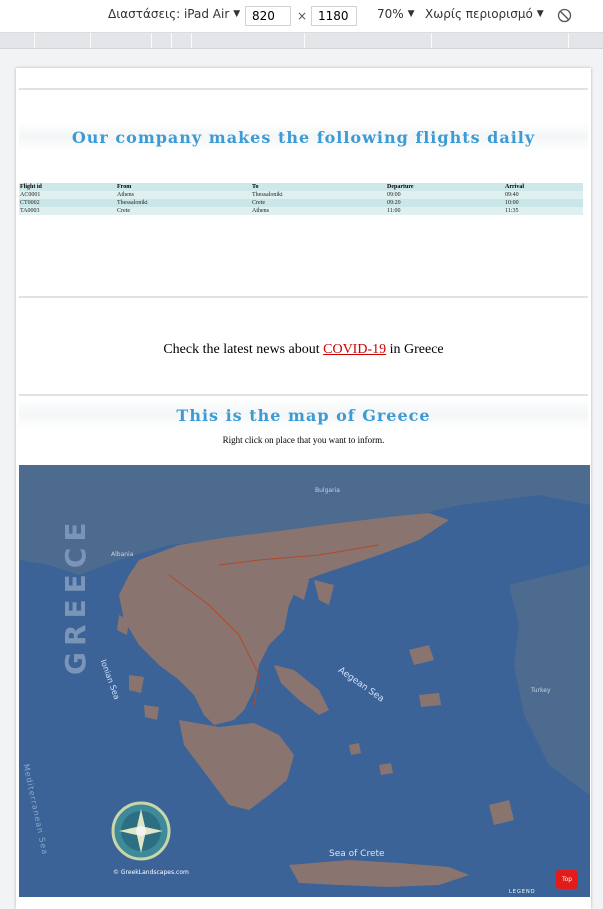 This screenshot has height=909, width=603. What do you see at coordinates (183, 187) in the screenshot?
I see `table-header: From` at bounding box center [183, 187].